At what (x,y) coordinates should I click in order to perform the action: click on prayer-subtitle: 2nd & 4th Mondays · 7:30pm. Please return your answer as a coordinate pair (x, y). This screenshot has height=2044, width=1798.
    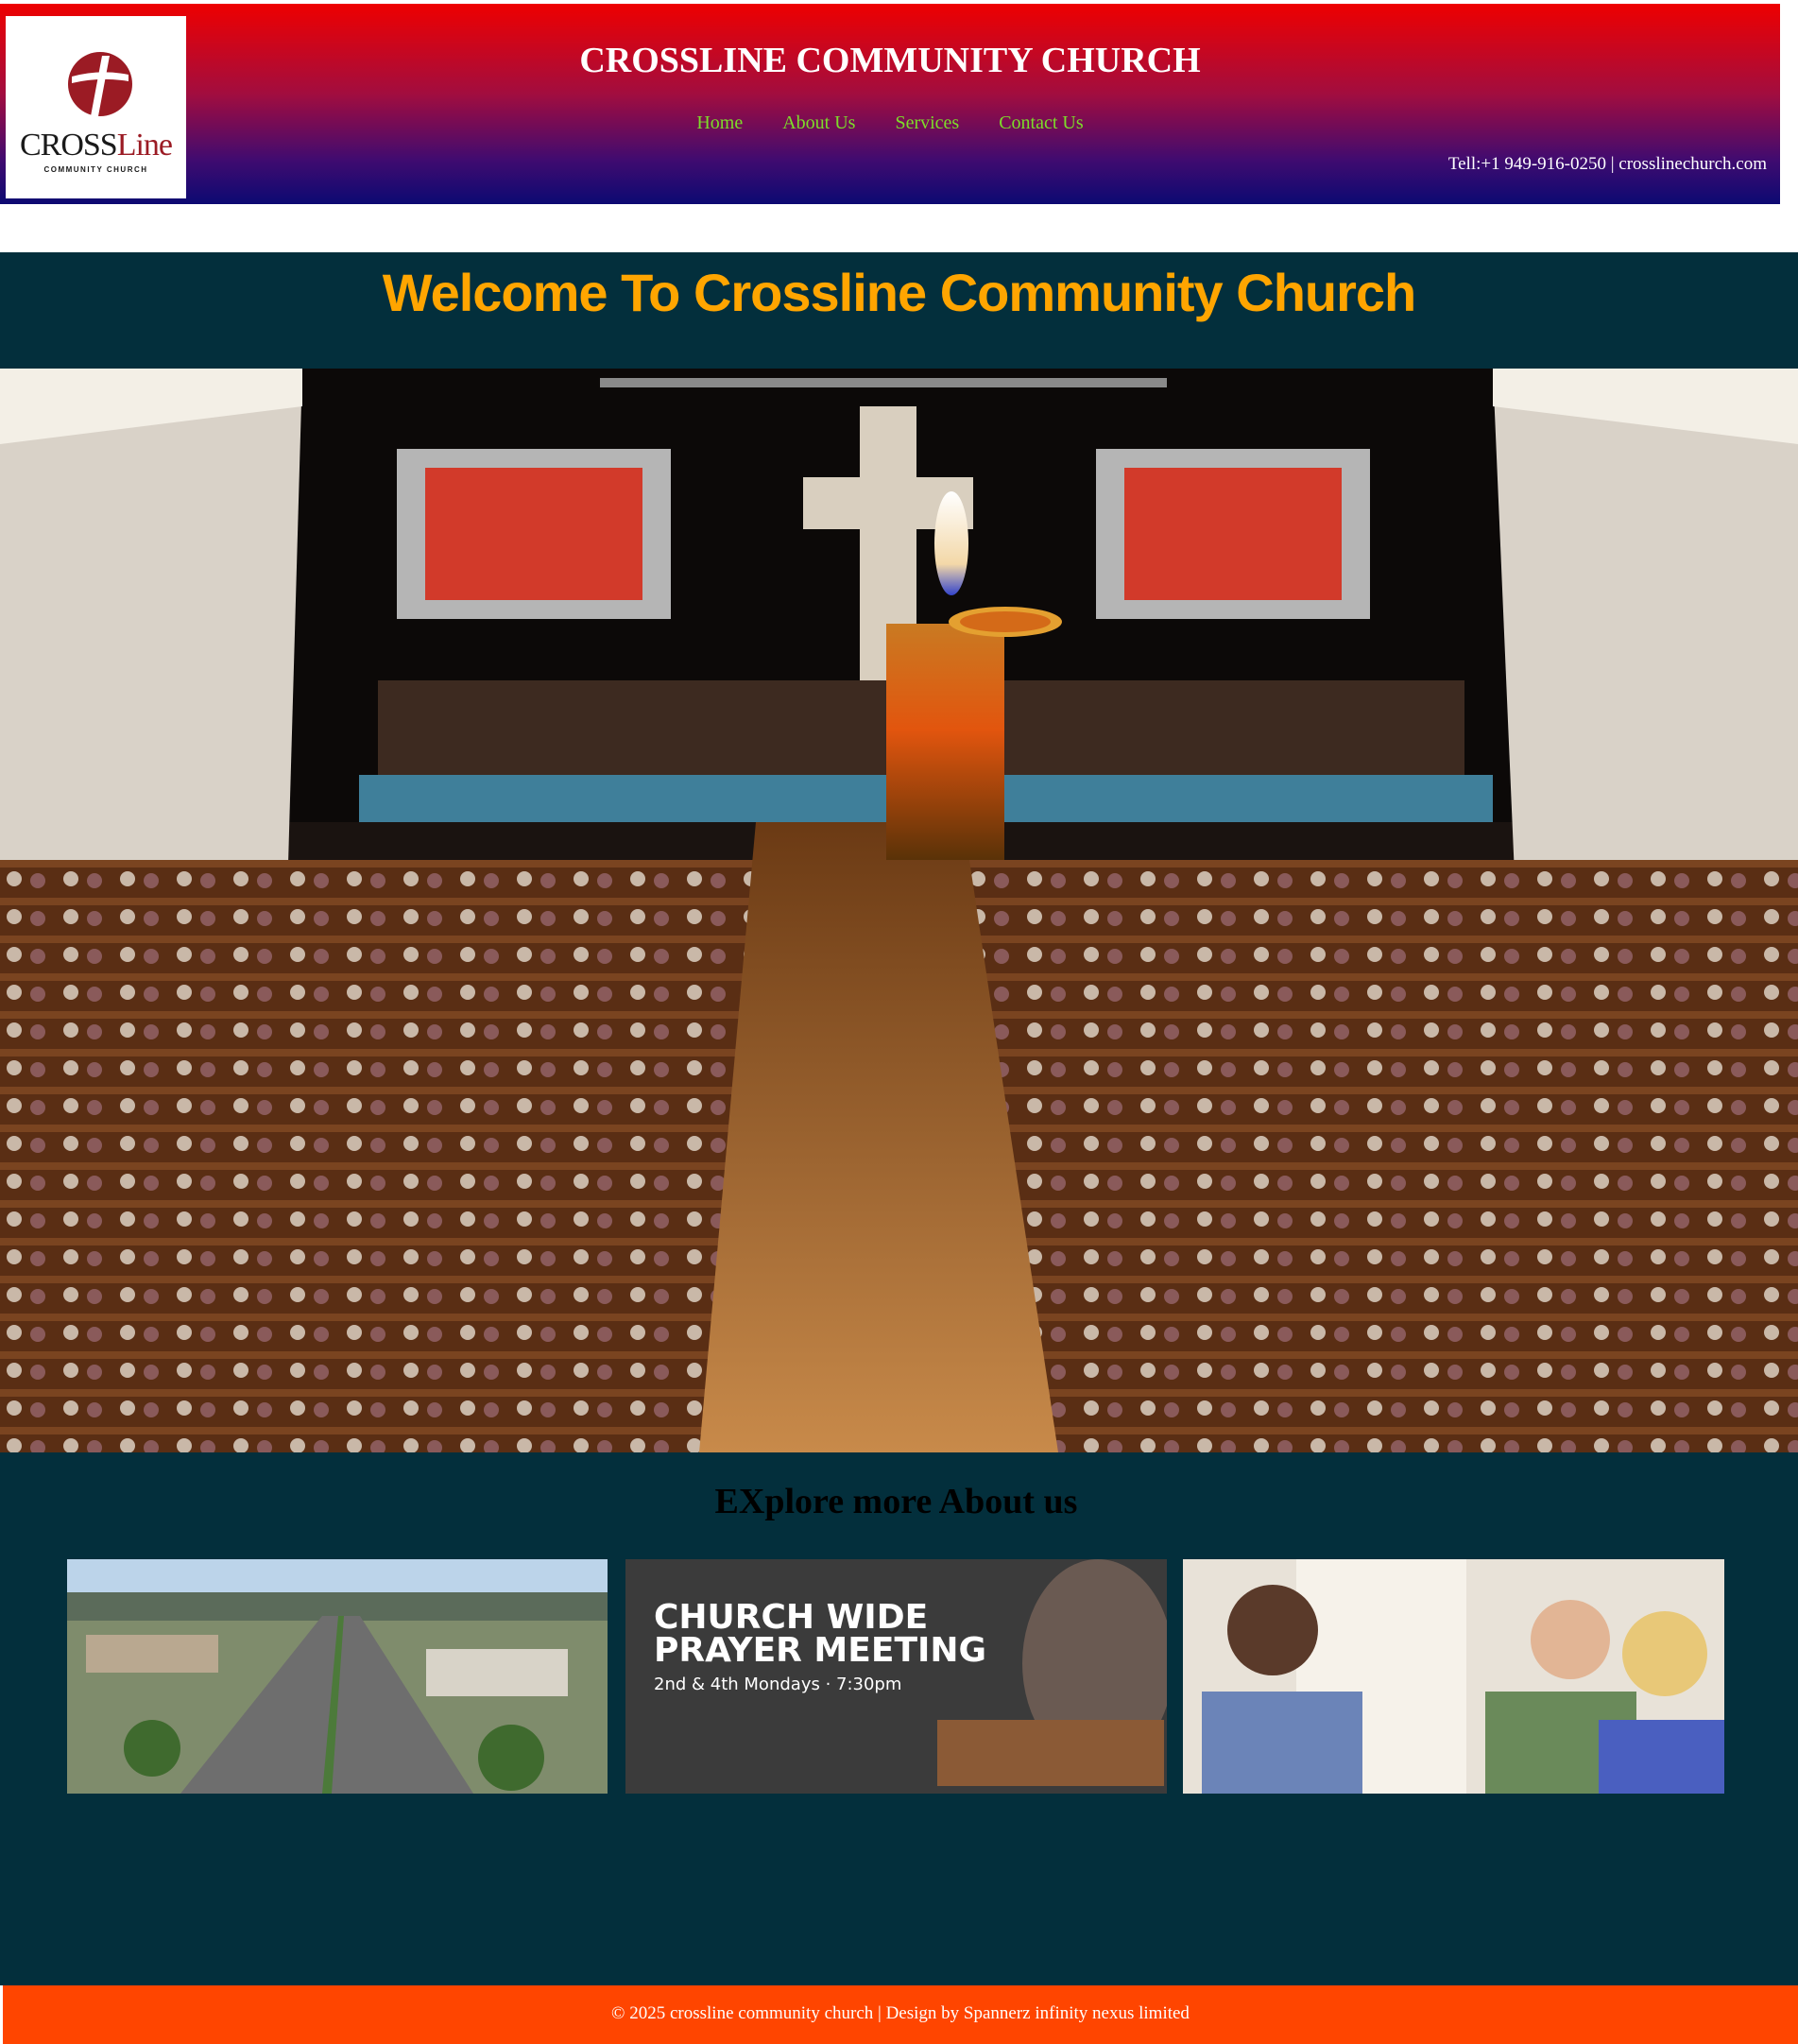
    Looking at the image, I should click on (778, 1684).